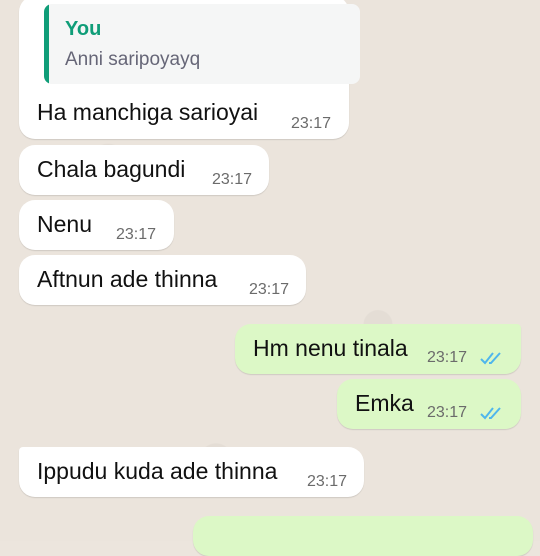 Image resolution: width=540 pixels, height=556 pixels. What do you see at coordinates (111, 169) in the screenshot?
I see `message-text: Chala bagundi` at bounding box center [111, 169].